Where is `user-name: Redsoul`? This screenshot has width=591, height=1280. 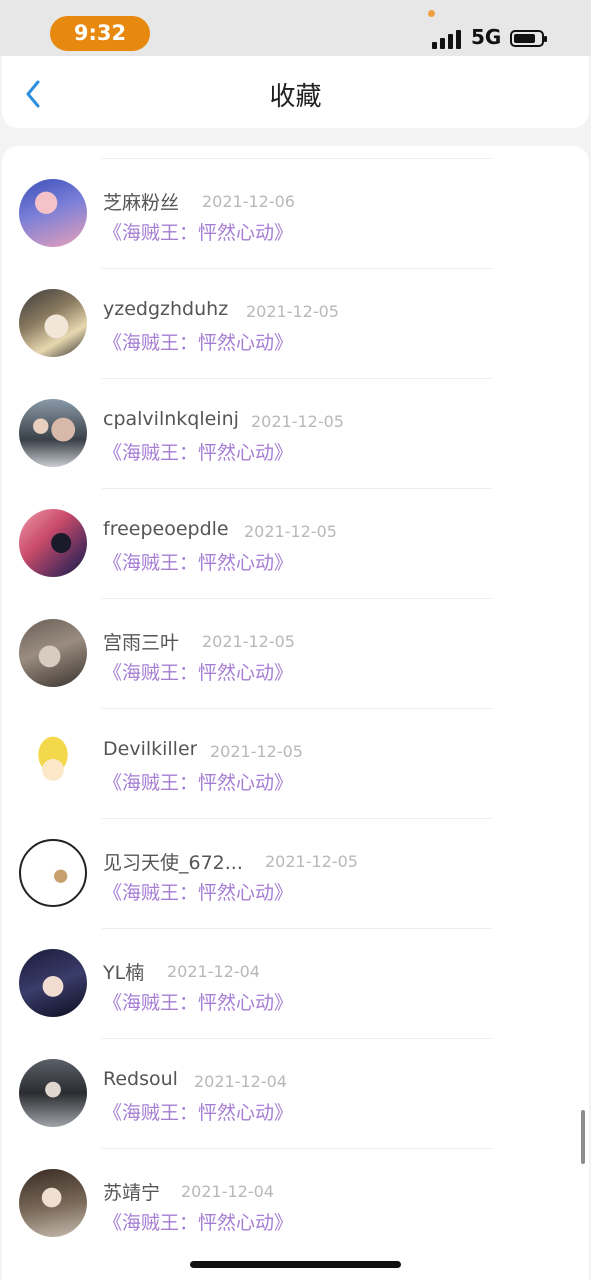 user-name: Redsoul is located at coordinates (140, 1079).